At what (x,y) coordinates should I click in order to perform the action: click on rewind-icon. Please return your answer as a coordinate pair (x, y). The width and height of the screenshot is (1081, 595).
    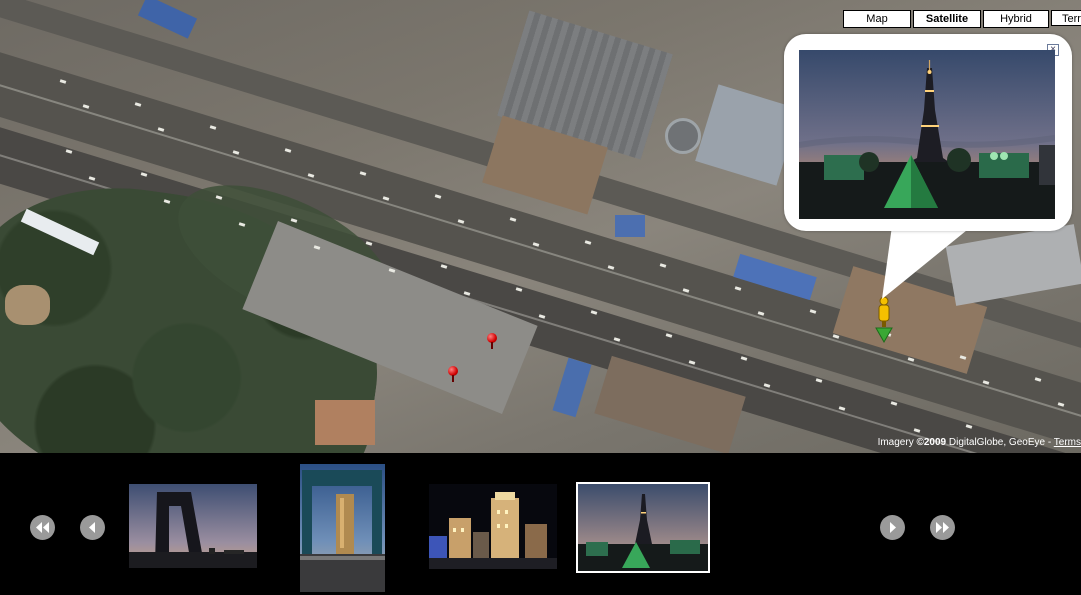
    Looking at the image, I should click on (42, 527).